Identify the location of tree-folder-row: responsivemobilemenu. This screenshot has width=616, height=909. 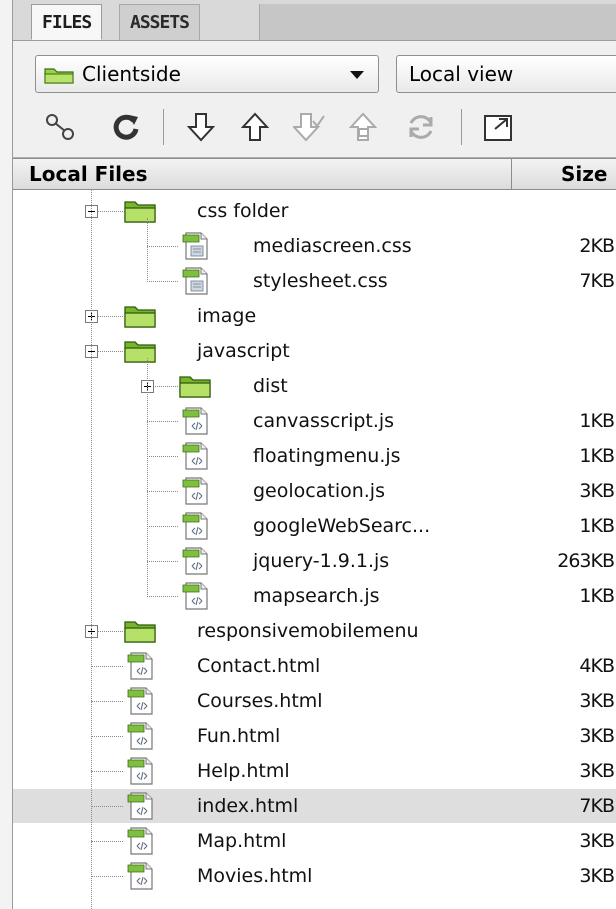
(314, 631).